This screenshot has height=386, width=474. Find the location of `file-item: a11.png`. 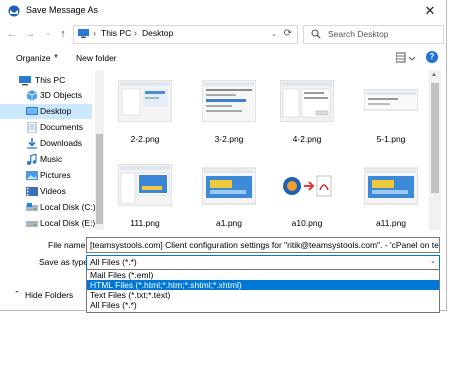

file-item: a11.png is located at coordinates (391, 192).